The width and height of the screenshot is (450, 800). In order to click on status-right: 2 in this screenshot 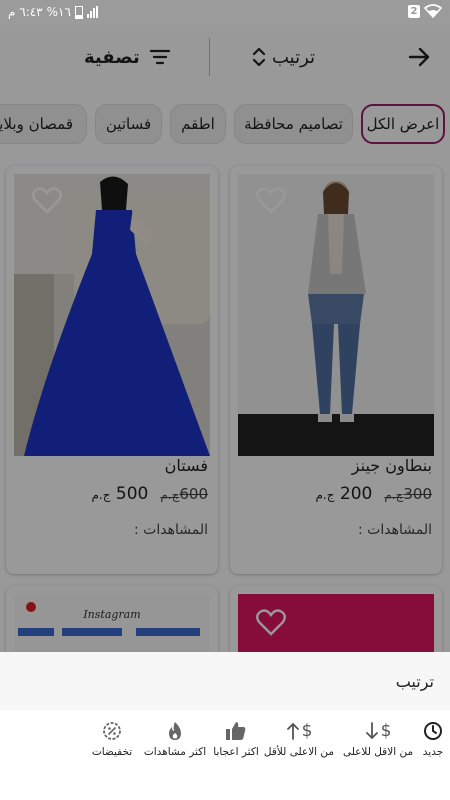, I will do `click(425, 11)`.